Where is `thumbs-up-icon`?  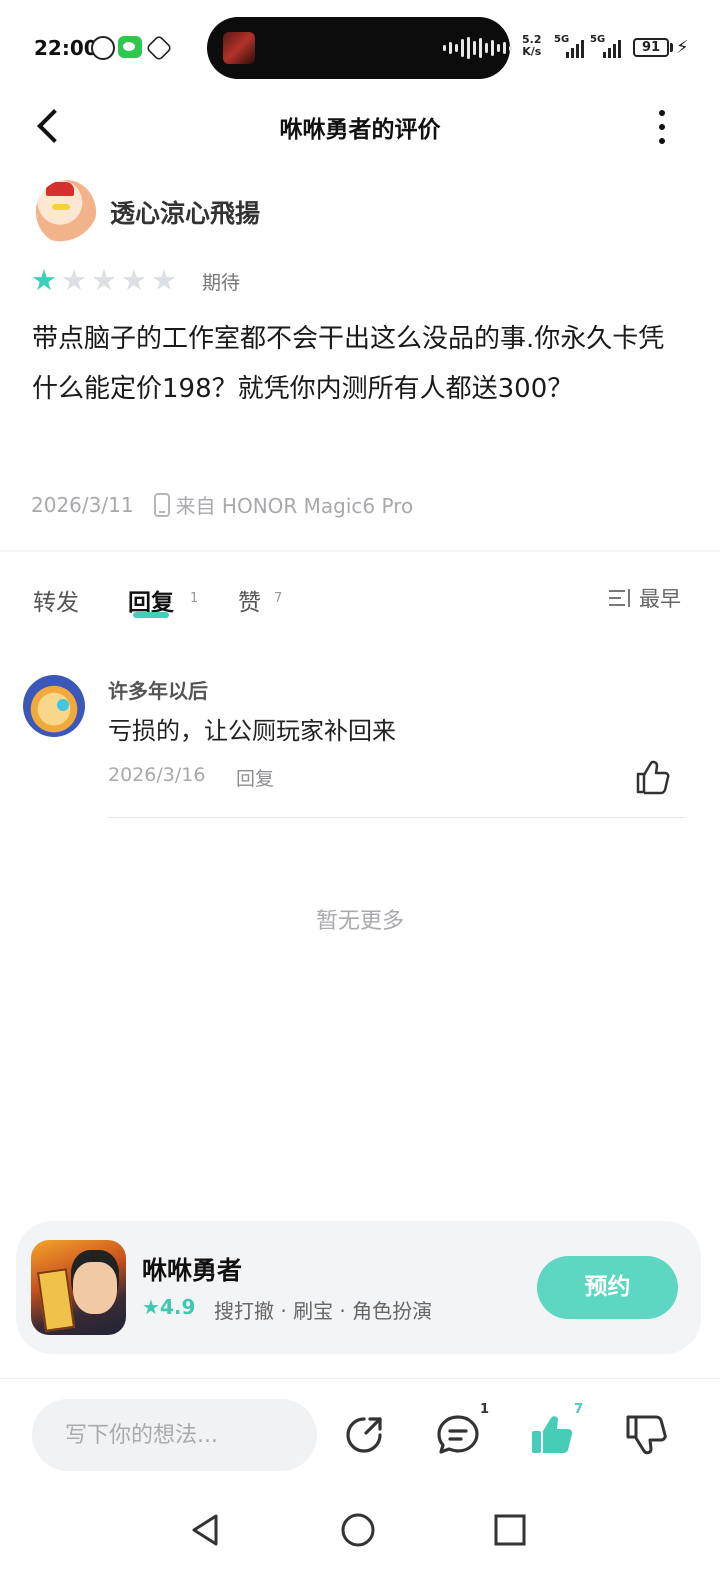 thumbs-up-icon is located at coordinates (652, 777).